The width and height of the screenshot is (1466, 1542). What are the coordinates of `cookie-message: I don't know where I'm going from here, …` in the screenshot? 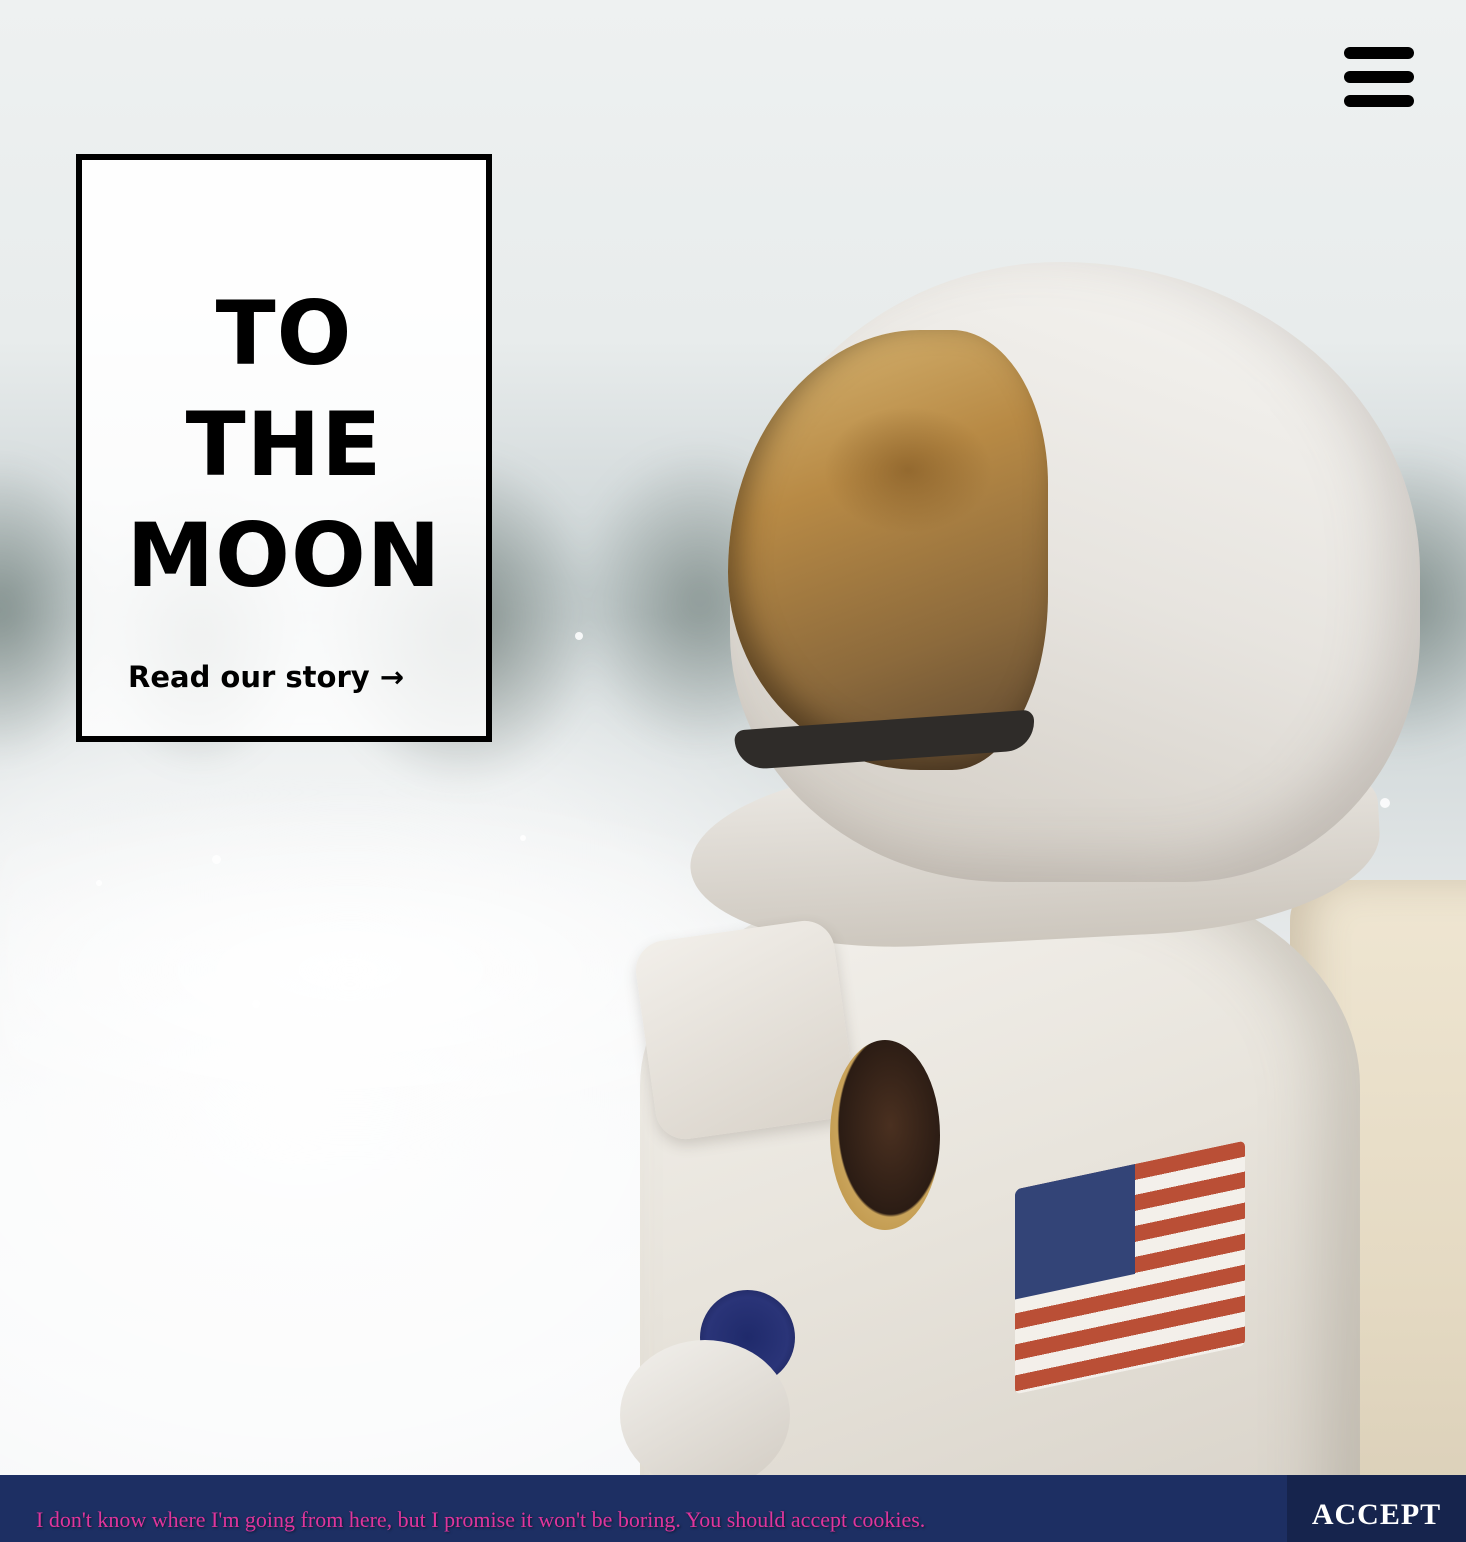 It's located at (481, 1519).